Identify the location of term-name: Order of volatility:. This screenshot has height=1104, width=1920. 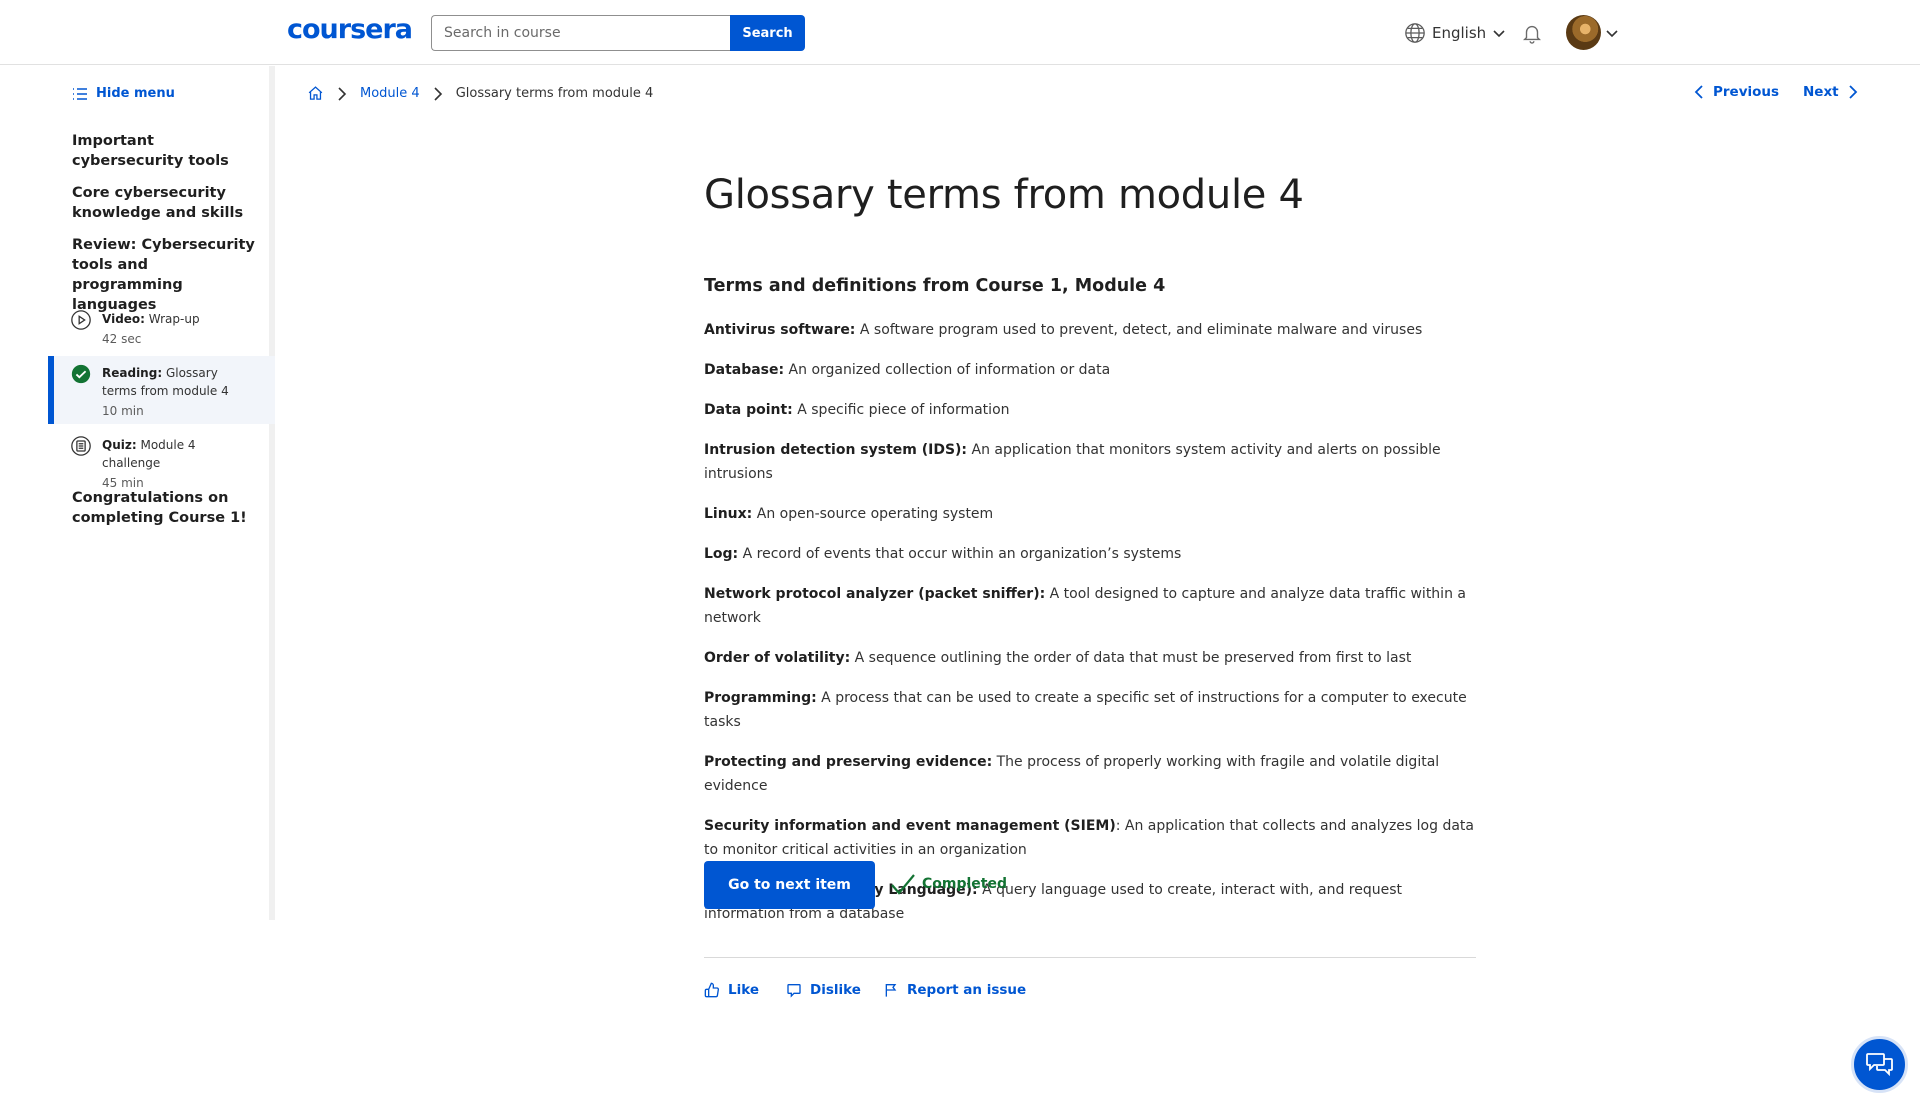
(777, 658).